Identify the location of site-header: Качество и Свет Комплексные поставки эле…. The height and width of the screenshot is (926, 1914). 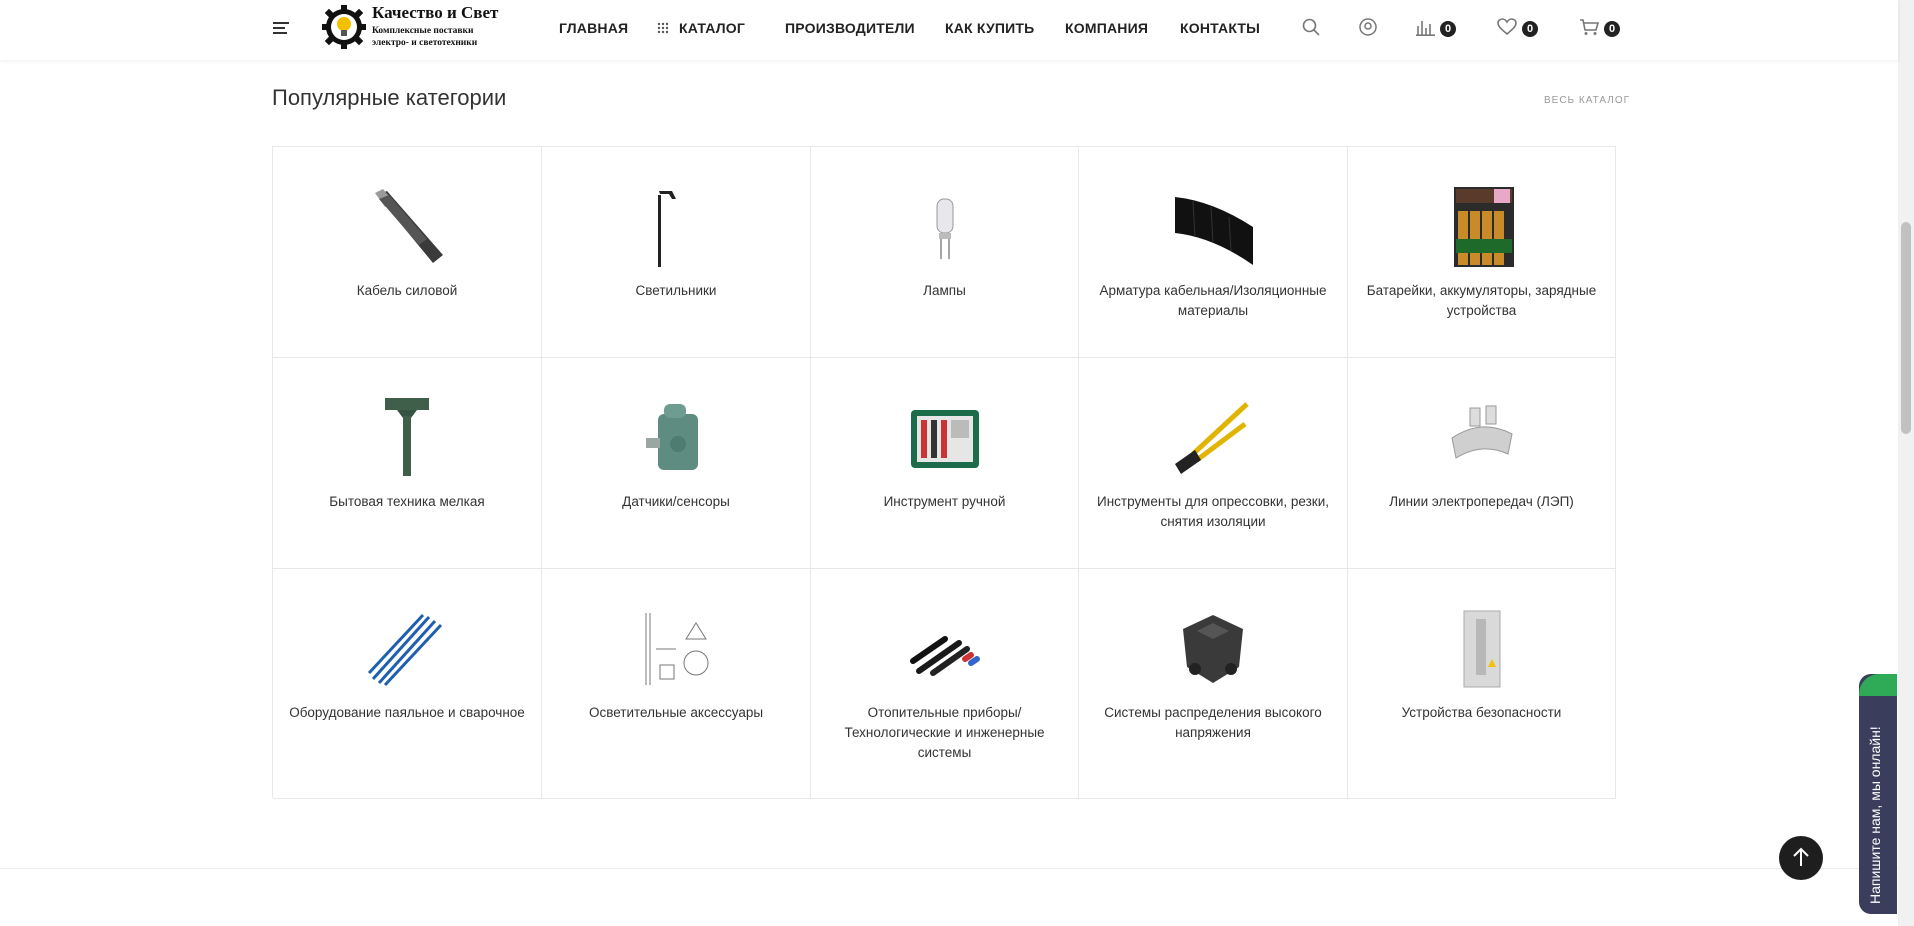
(949, 30).